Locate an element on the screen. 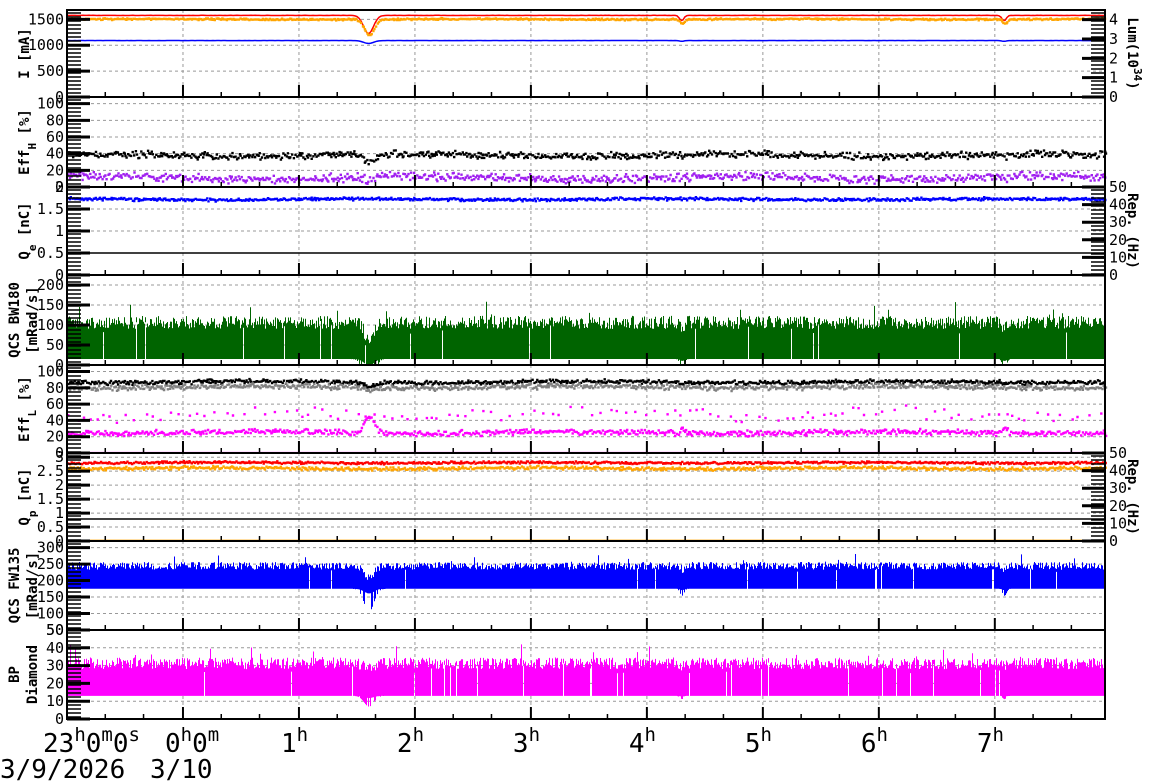 The height and width of the screenshot is (782, 1172). series-qp-orange is located at coordinates (587, 468).